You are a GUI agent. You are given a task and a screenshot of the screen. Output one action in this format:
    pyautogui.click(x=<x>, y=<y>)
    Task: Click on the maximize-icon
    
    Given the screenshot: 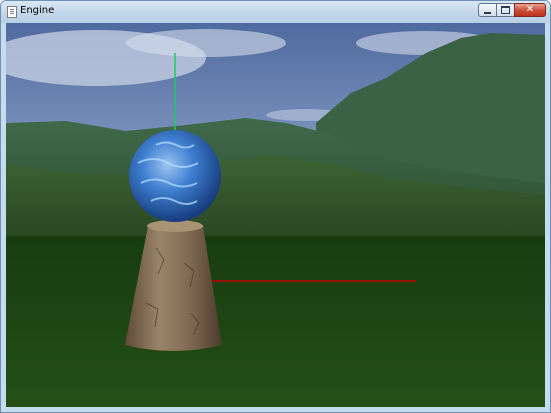 What is the action you would take?
    pyautogui.click(x=505, y=10)
    